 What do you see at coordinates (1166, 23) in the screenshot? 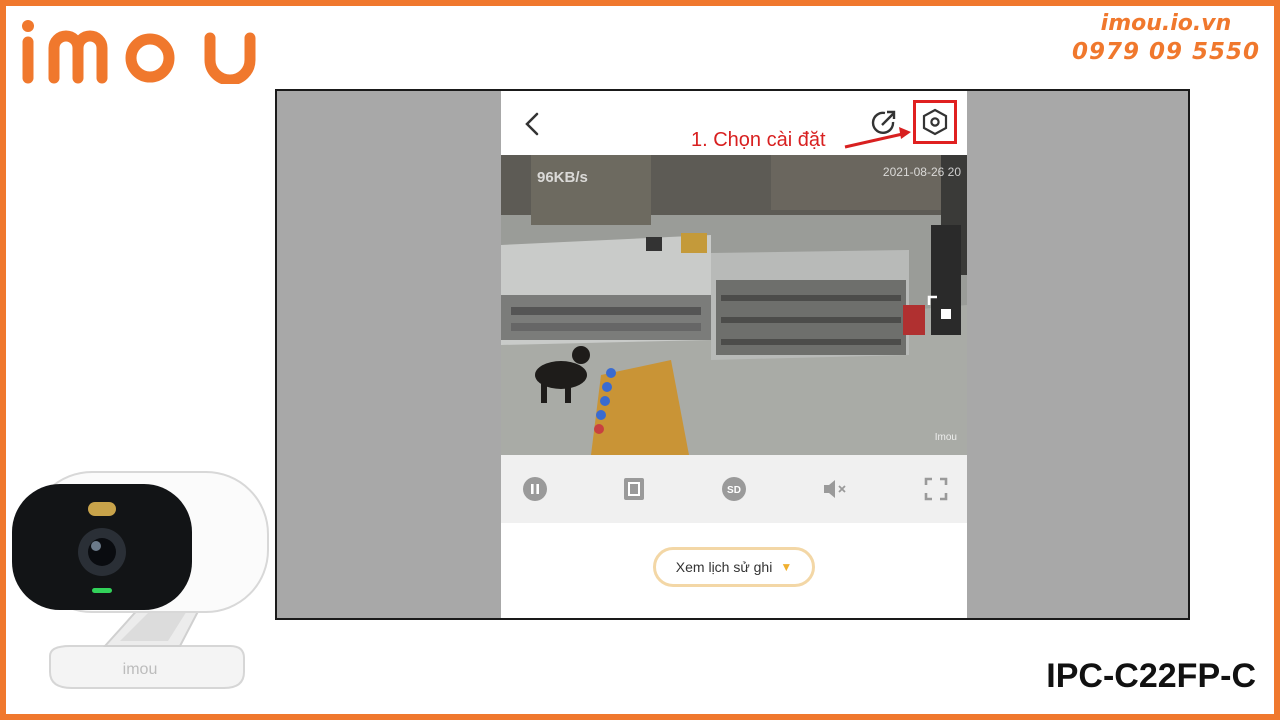
I see `website-url: imou.io.vn` at bounding box center [1166, 23].